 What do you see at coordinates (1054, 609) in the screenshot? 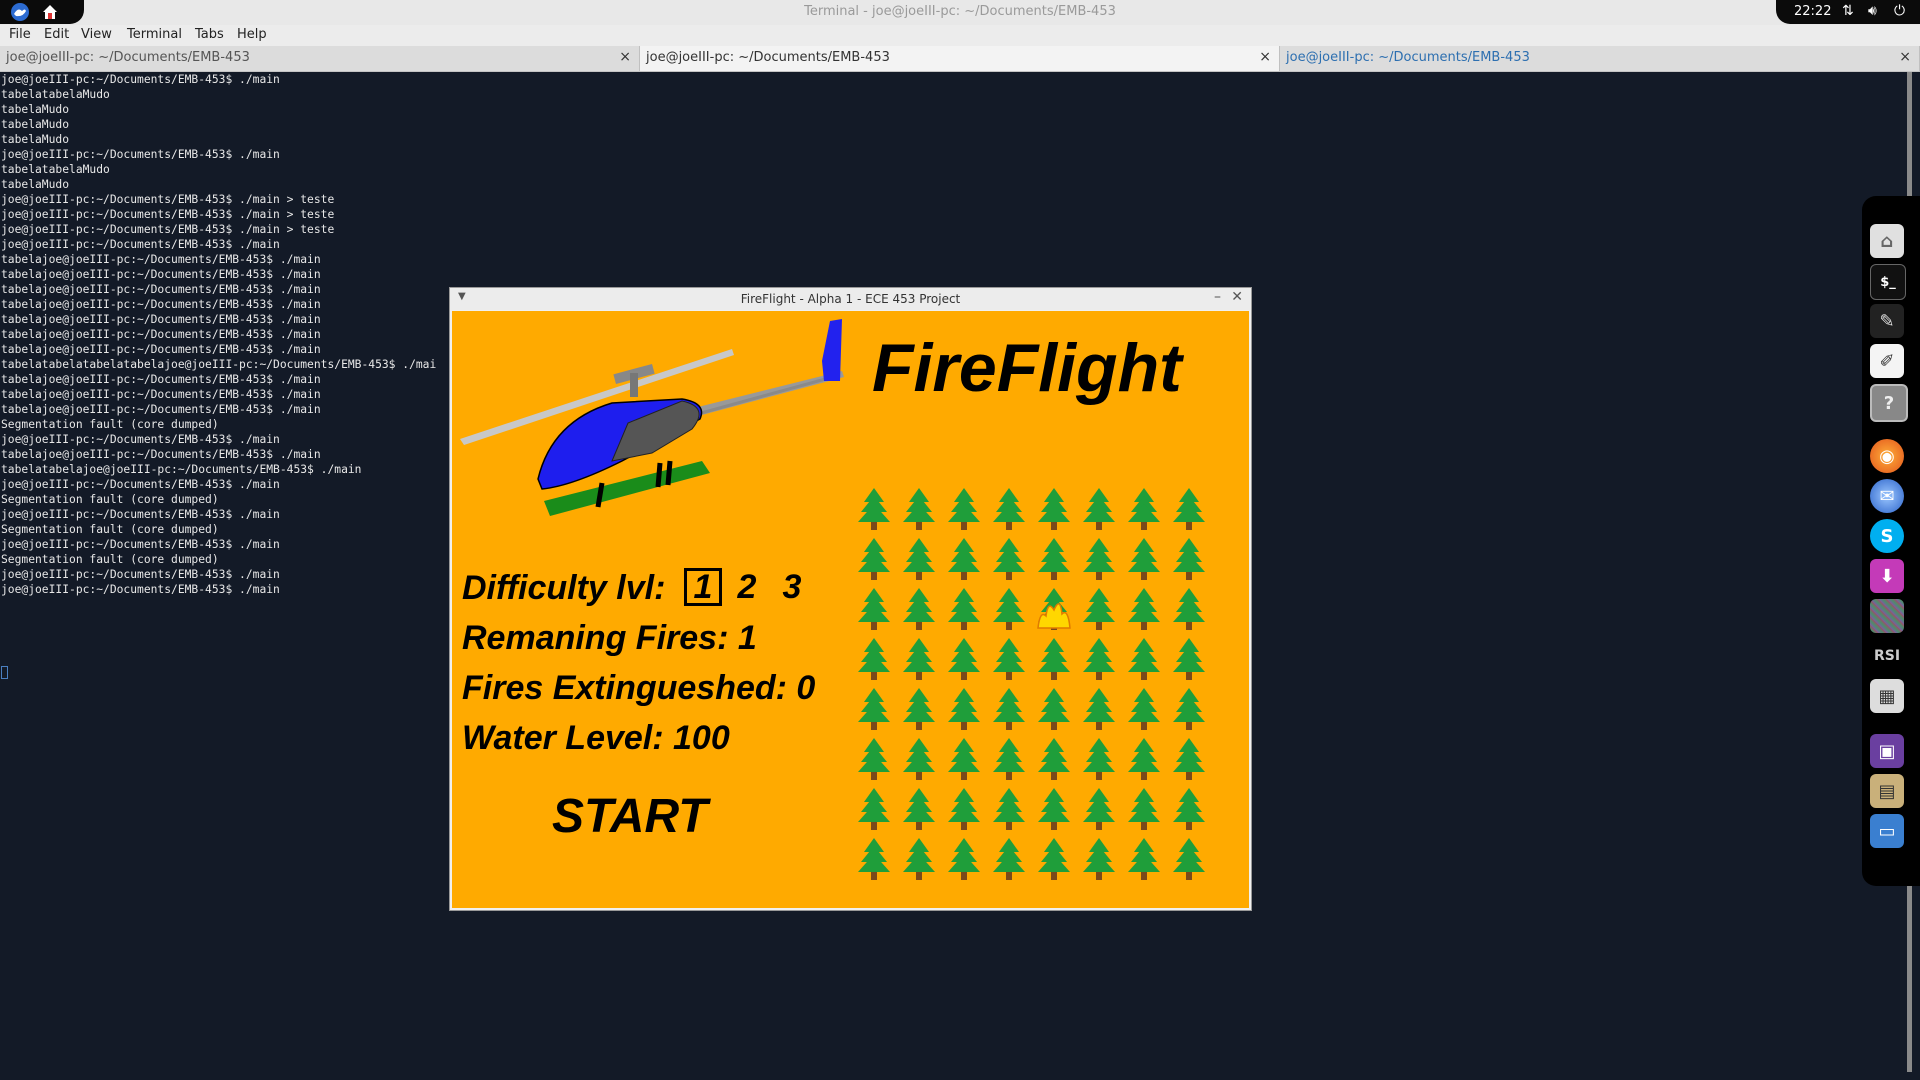
I see `burning-tree-icon` at bounding box center [1054, 609].